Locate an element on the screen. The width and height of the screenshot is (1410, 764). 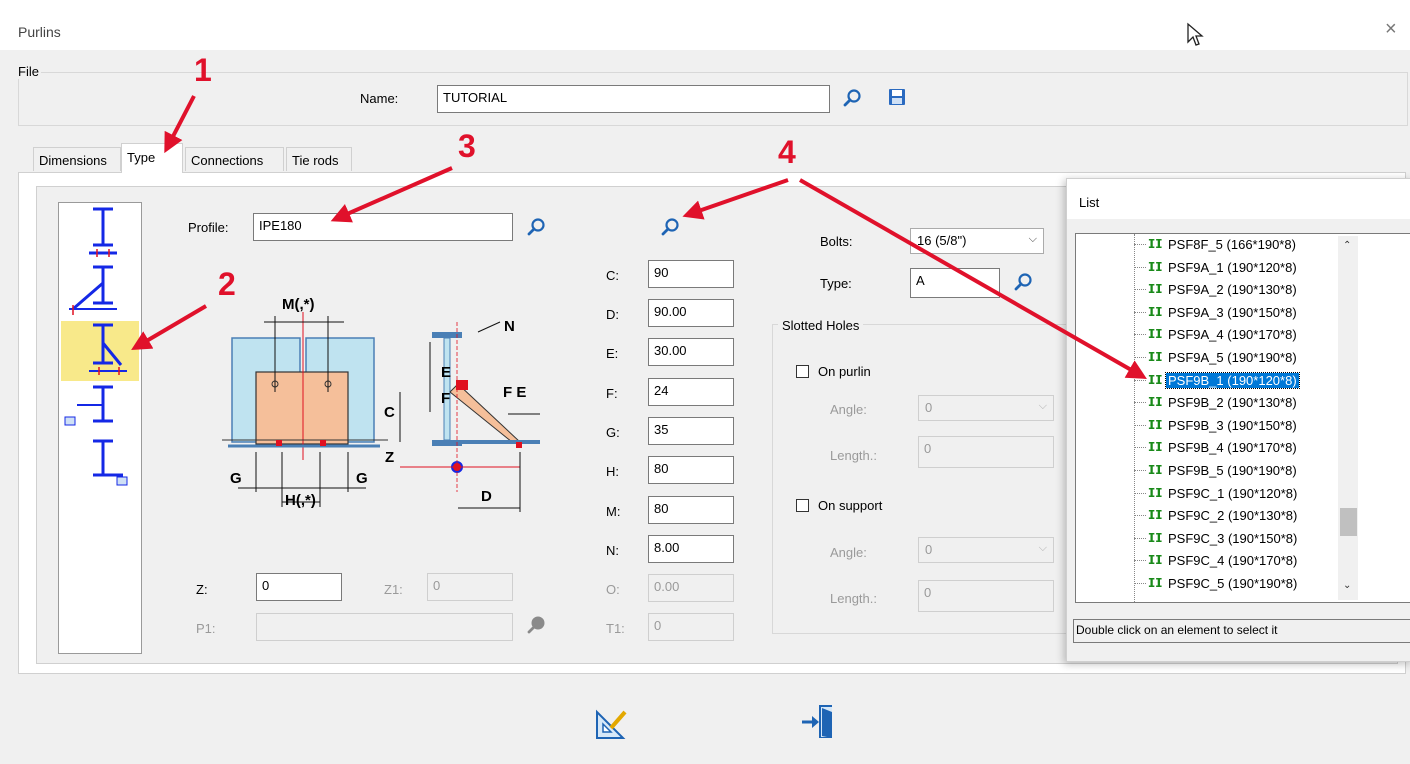
name-input: TUTORIAL is located at coordinates (633, 99).